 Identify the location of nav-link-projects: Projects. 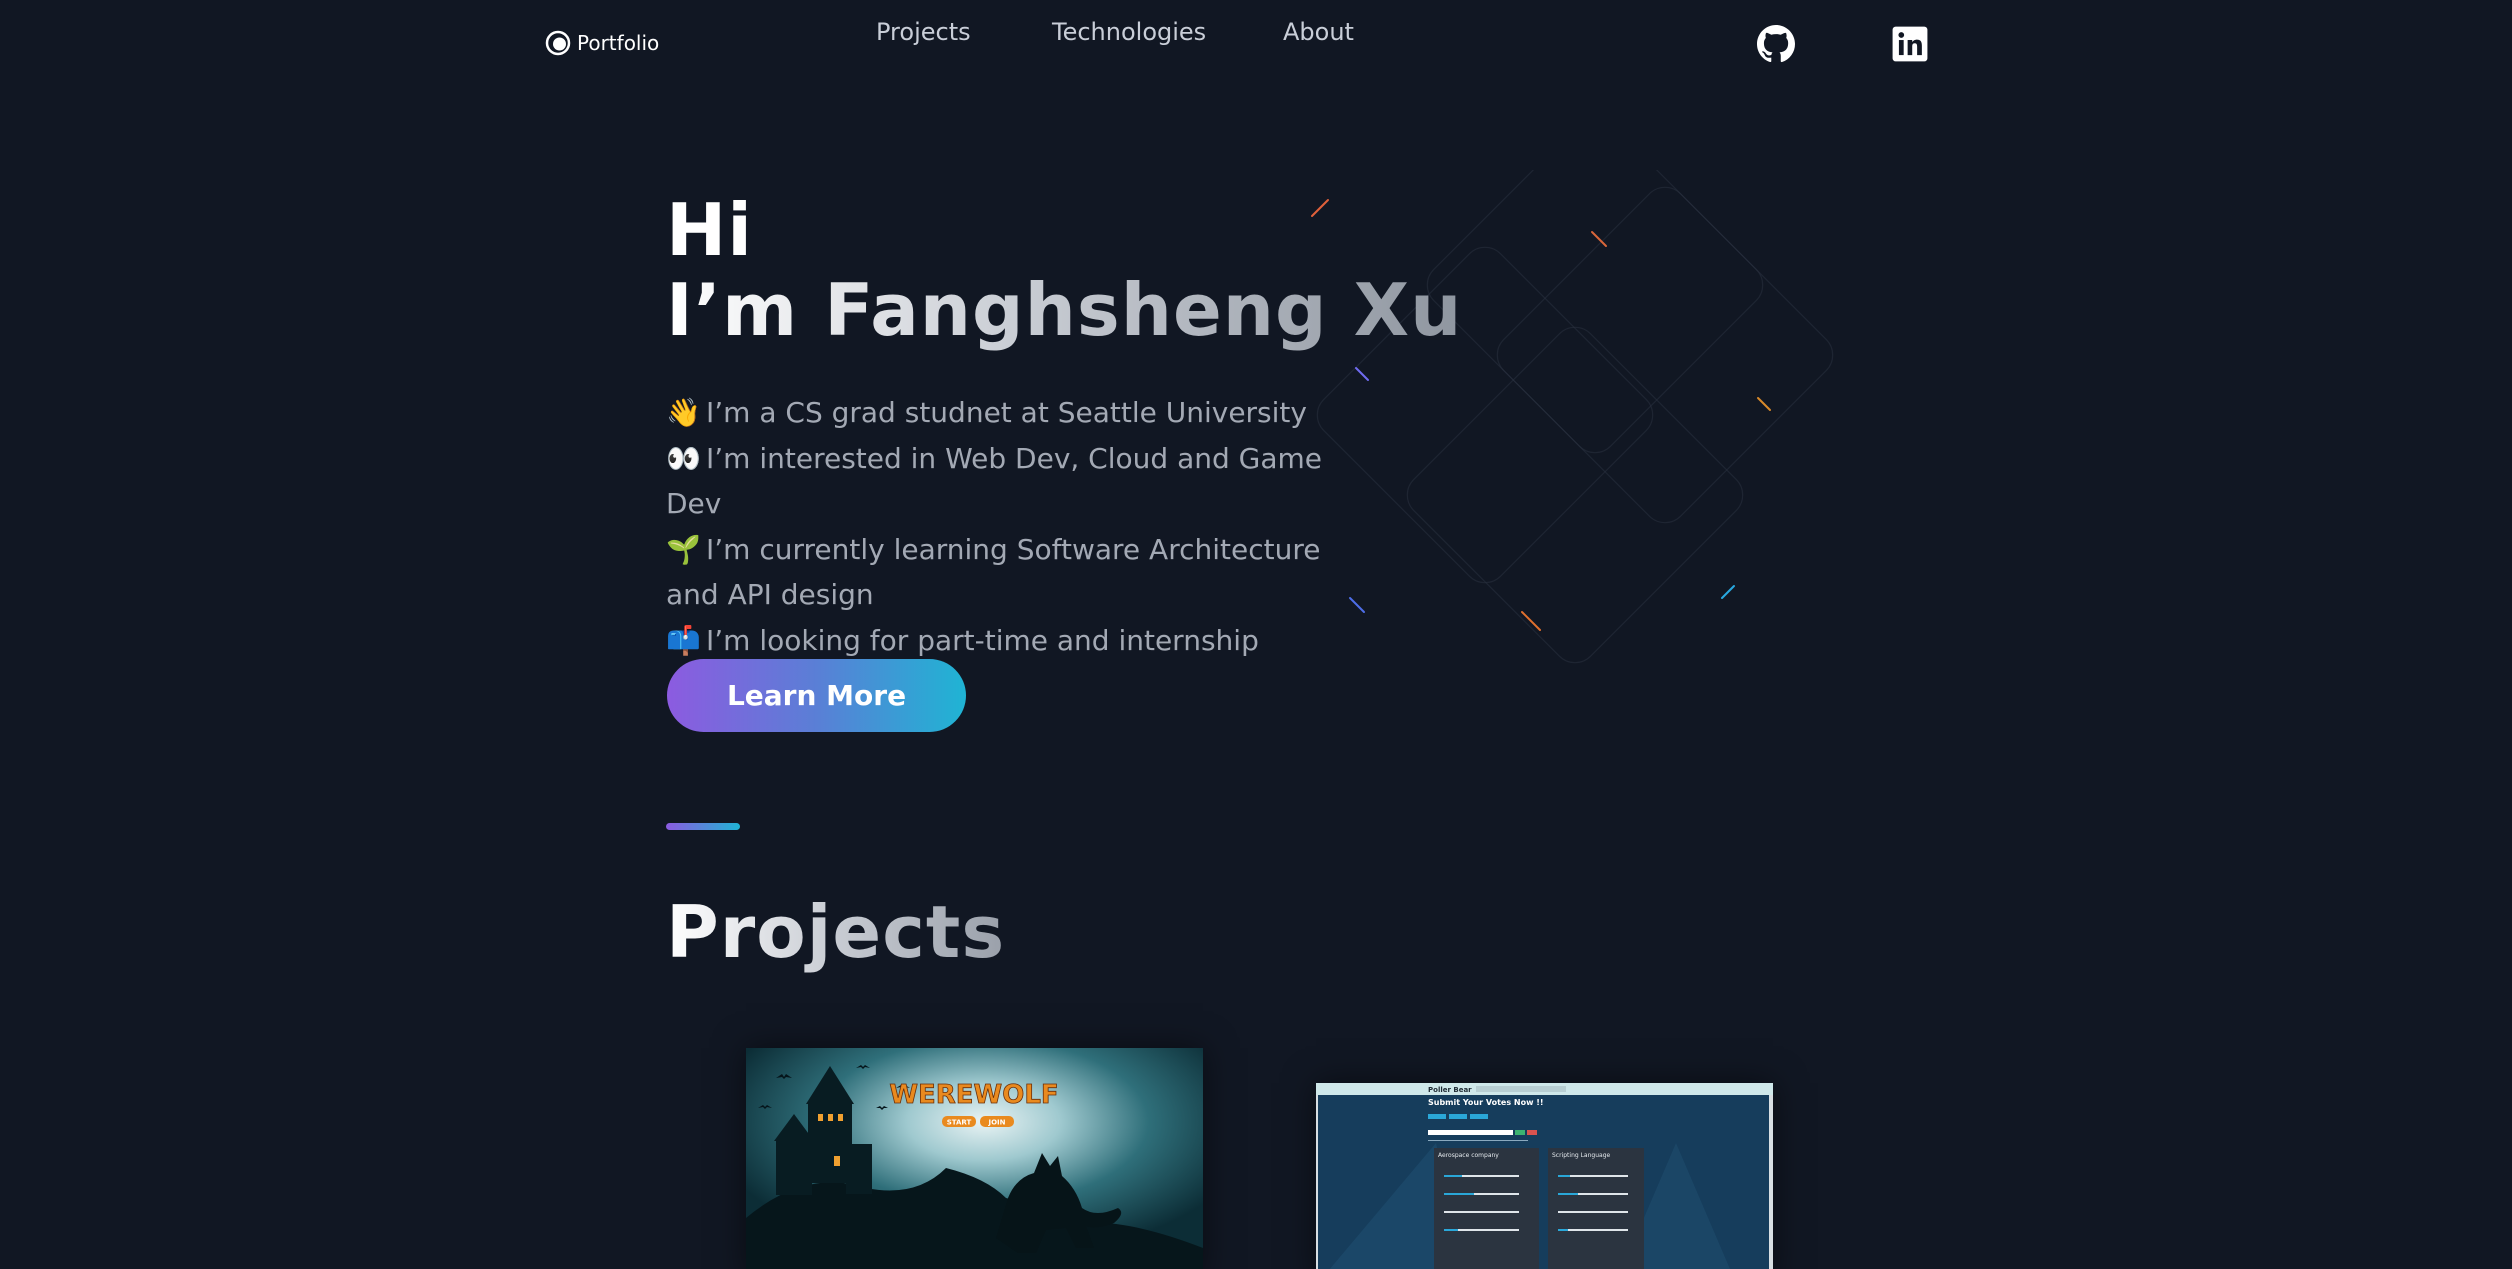
(923, 32).